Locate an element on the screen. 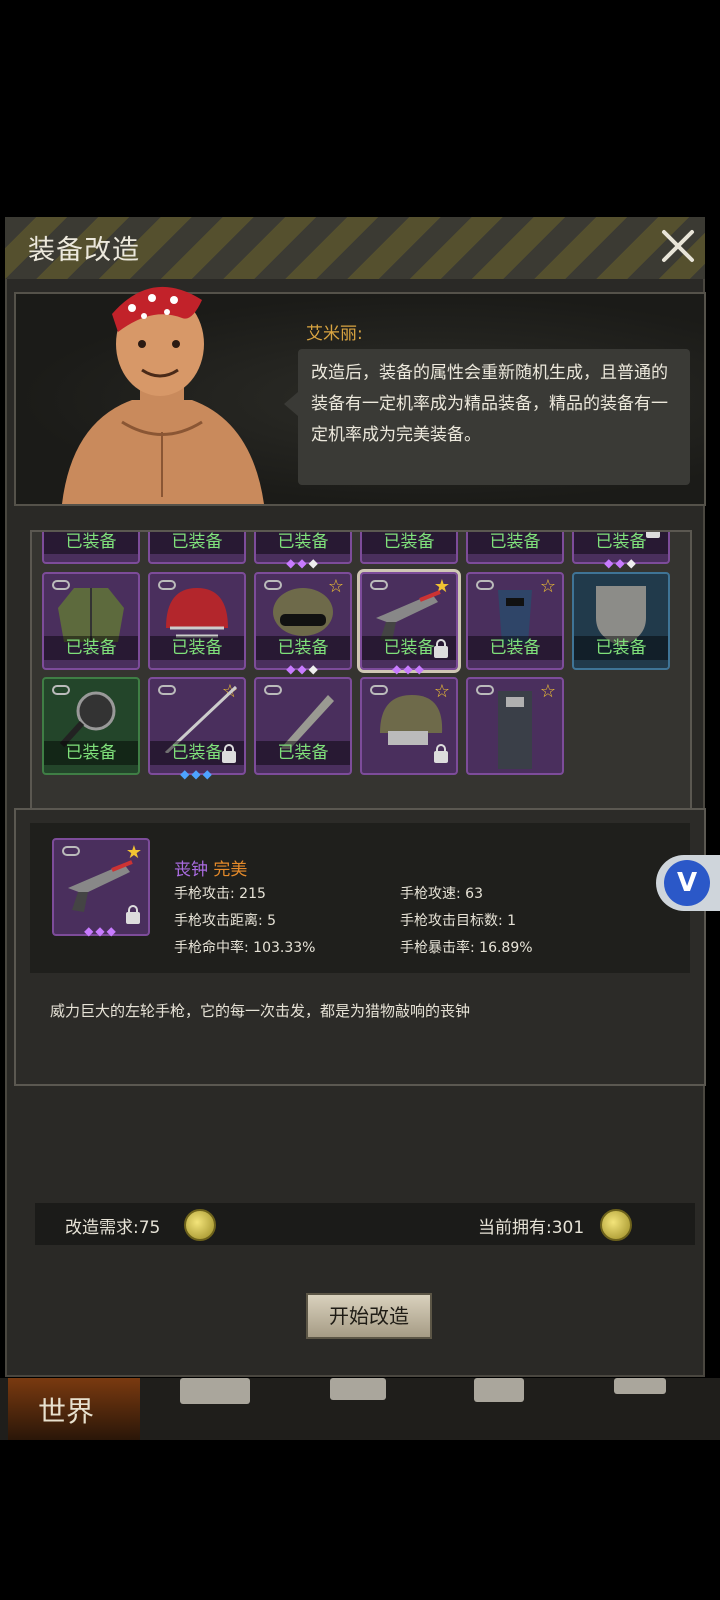 The height and width of the screenshot is (1600, 720). cost-required: 改造需求:75 is located at coordinates (113, 1228).